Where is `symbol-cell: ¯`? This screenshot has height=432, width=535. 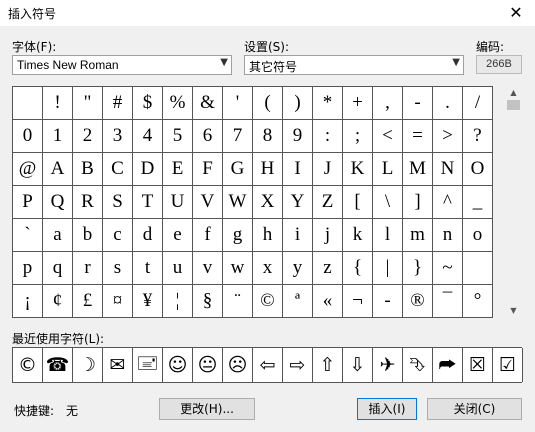
symbol-cell: ¯ is located at coordinates (448, 301).